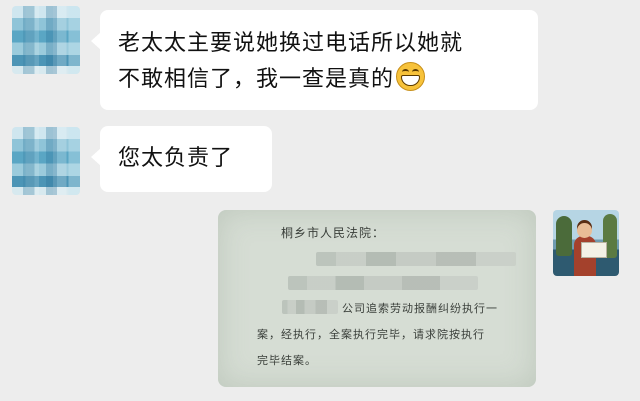 This screenshot has height=401, width=640. I want to click on message-line: 老太太主要说她换过电话所以她就, so click(291, 43).